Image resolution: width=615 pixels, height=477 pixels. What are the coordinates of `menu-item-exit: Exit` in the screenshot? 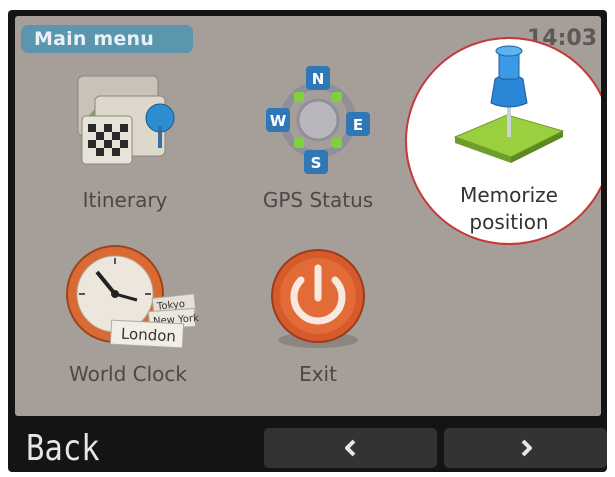 It's located at (318, 319).